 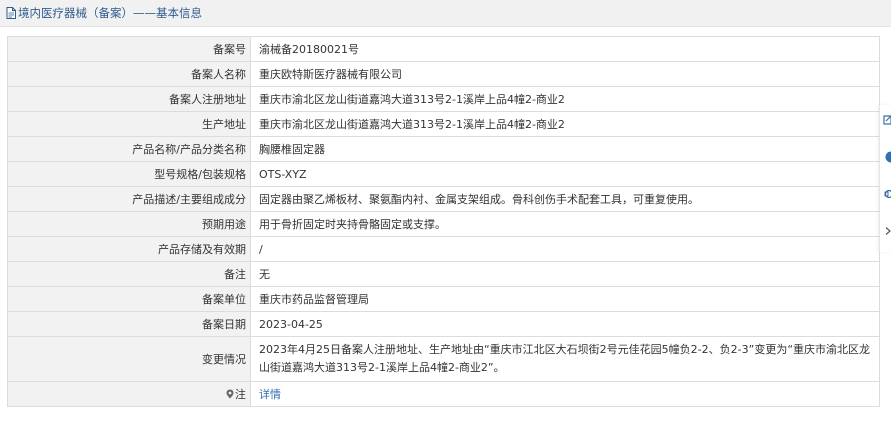 I want to click on document-icon, so click(x=11, y=13).